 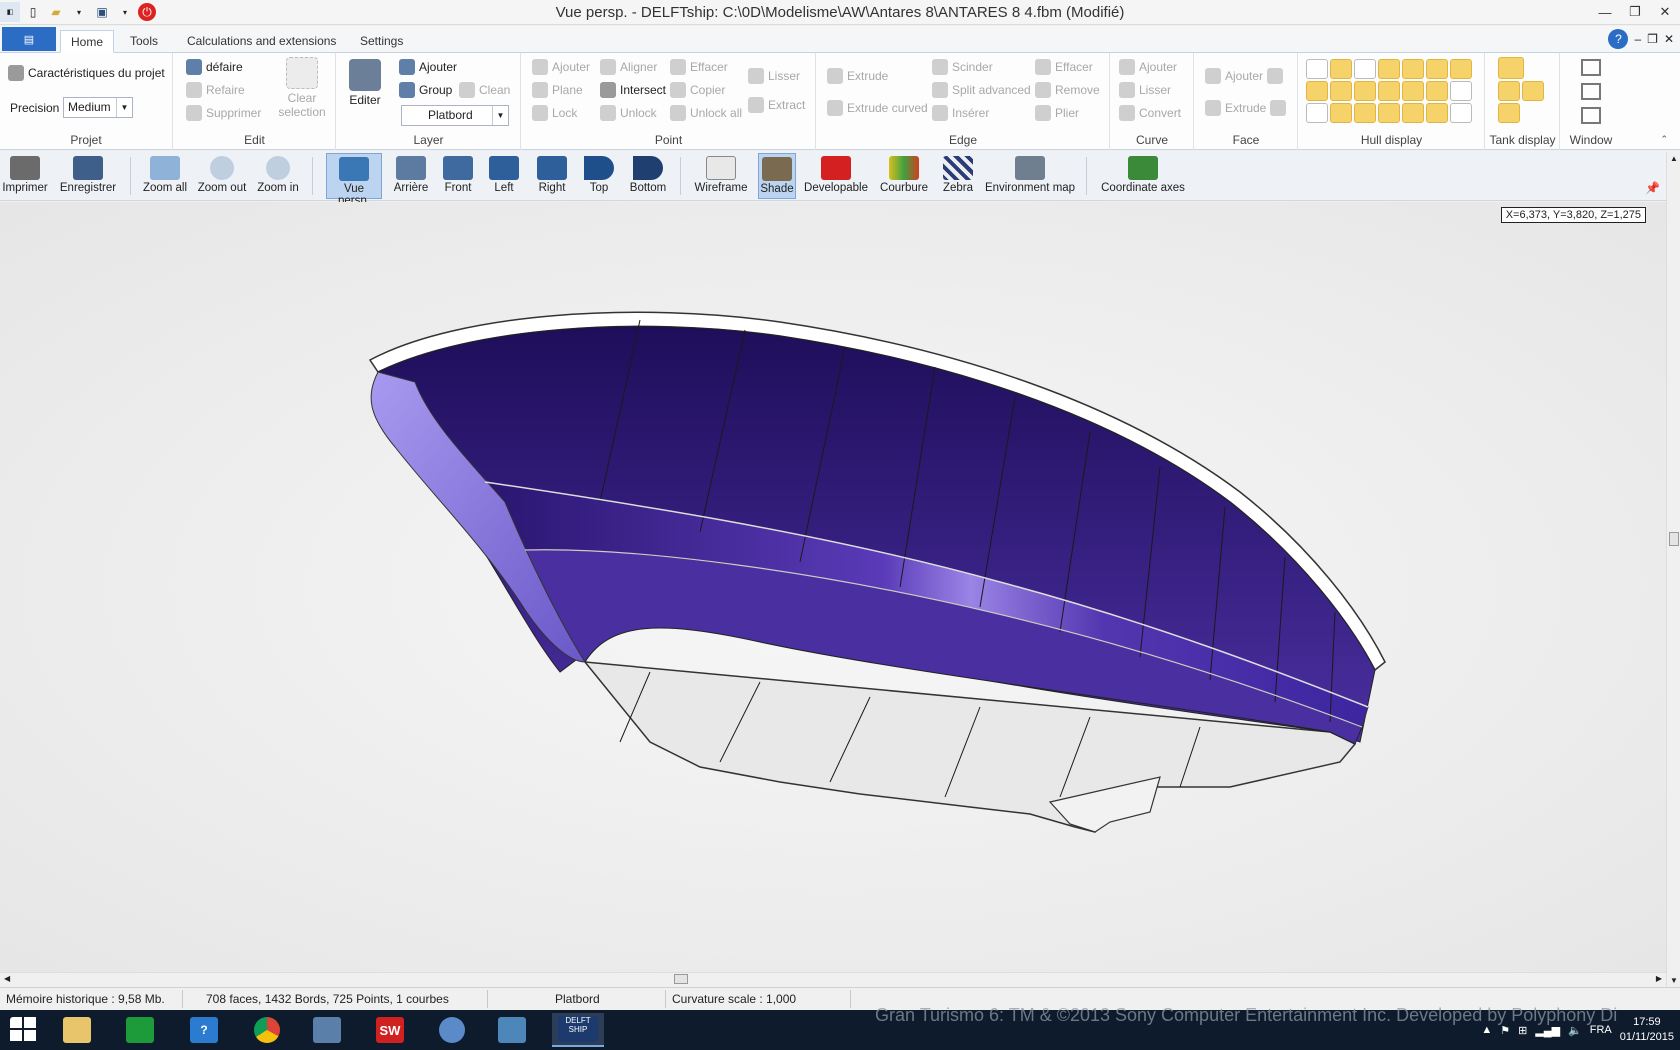 I want to click on taskbar-solidworks: SW, so click(x=390, y=1030).